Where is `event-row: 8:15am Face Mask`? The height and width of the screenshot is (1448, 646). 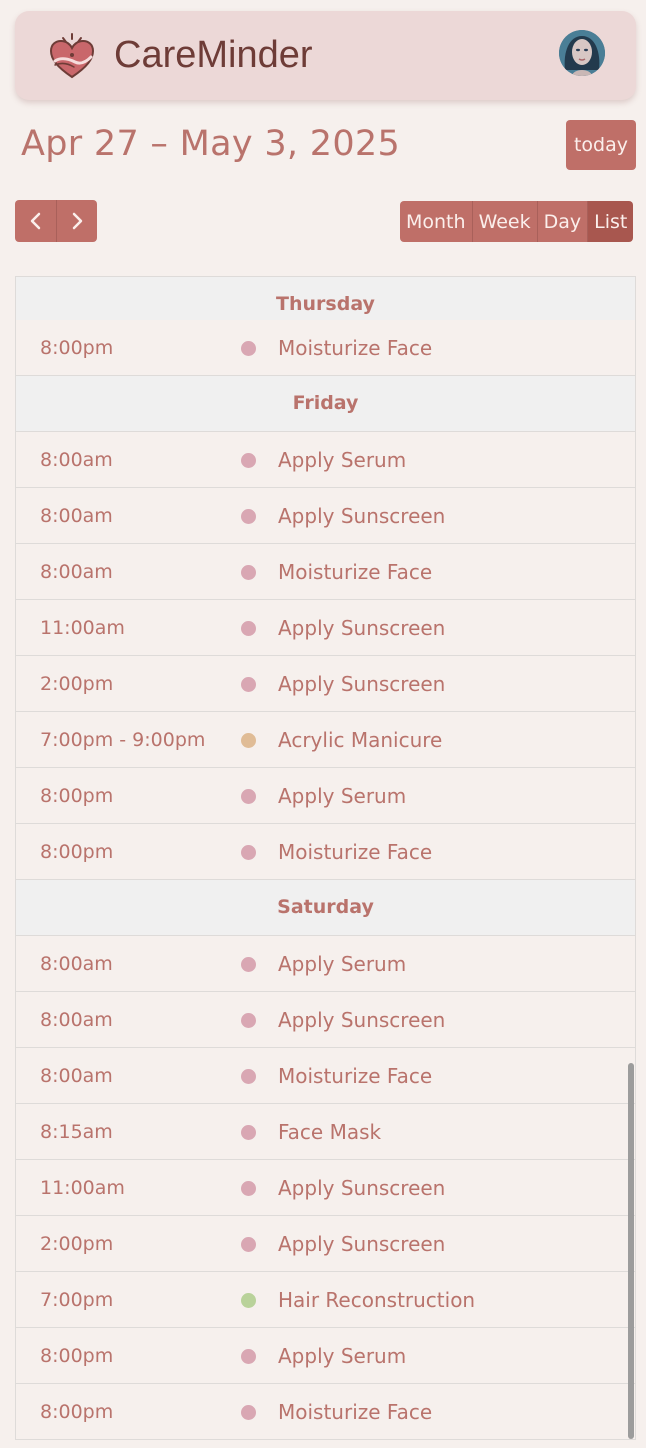 event-row: 8:15am Face Mask is located at coordinates (325, 1132).